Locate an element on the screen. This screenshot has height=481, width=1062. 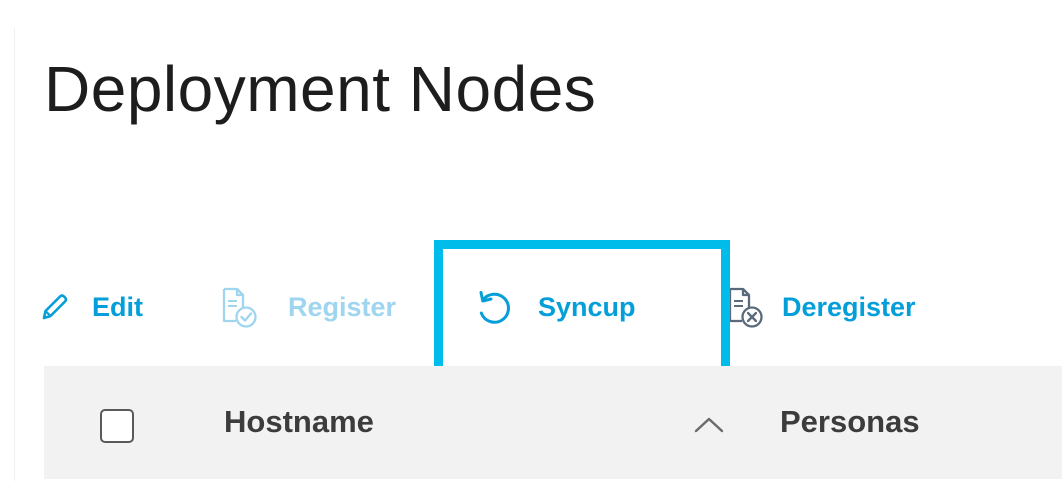
syncup-button: Syncup is located at coordinates (555, 307).